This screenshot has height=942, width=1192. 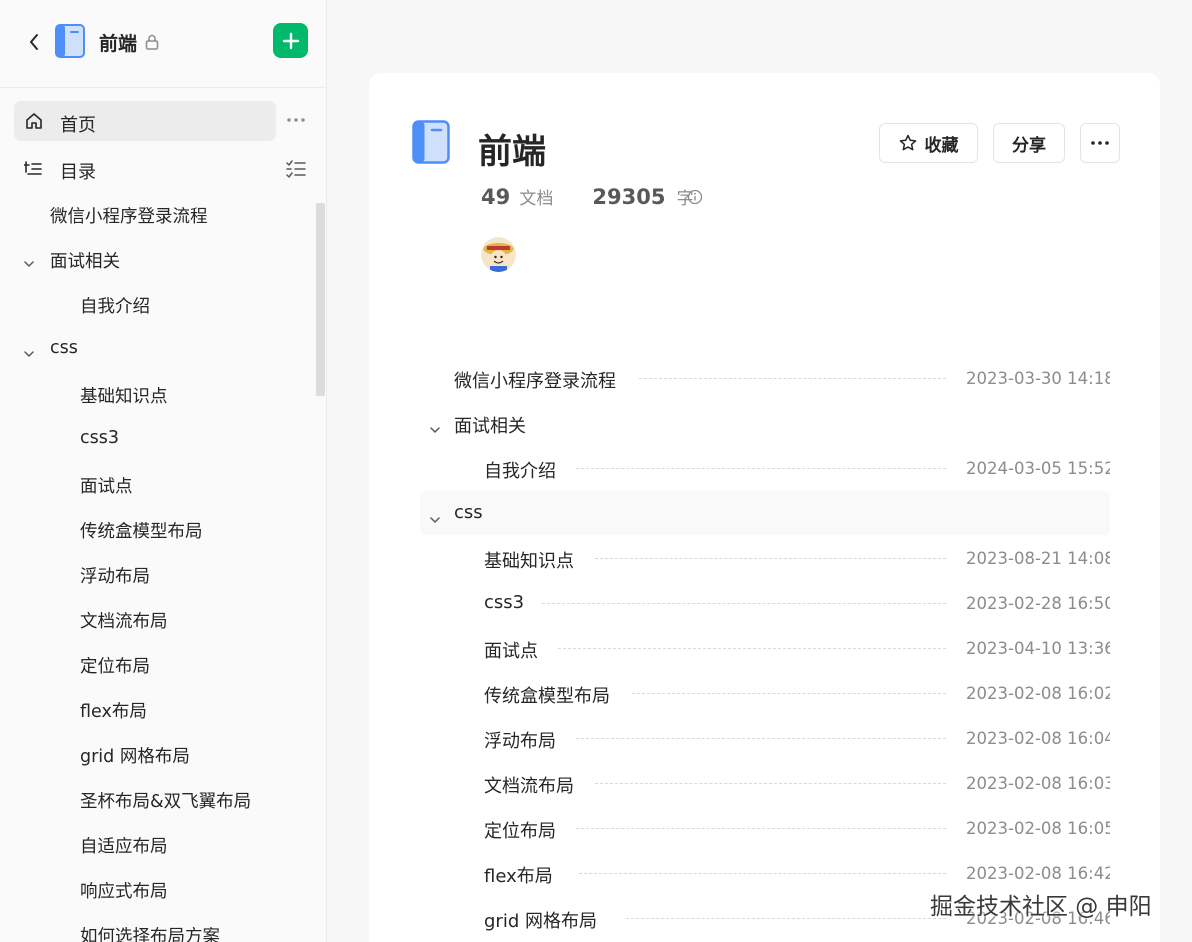 I want to click on sidebar-tree-item: 面试相关, so click(x=158, y=258).